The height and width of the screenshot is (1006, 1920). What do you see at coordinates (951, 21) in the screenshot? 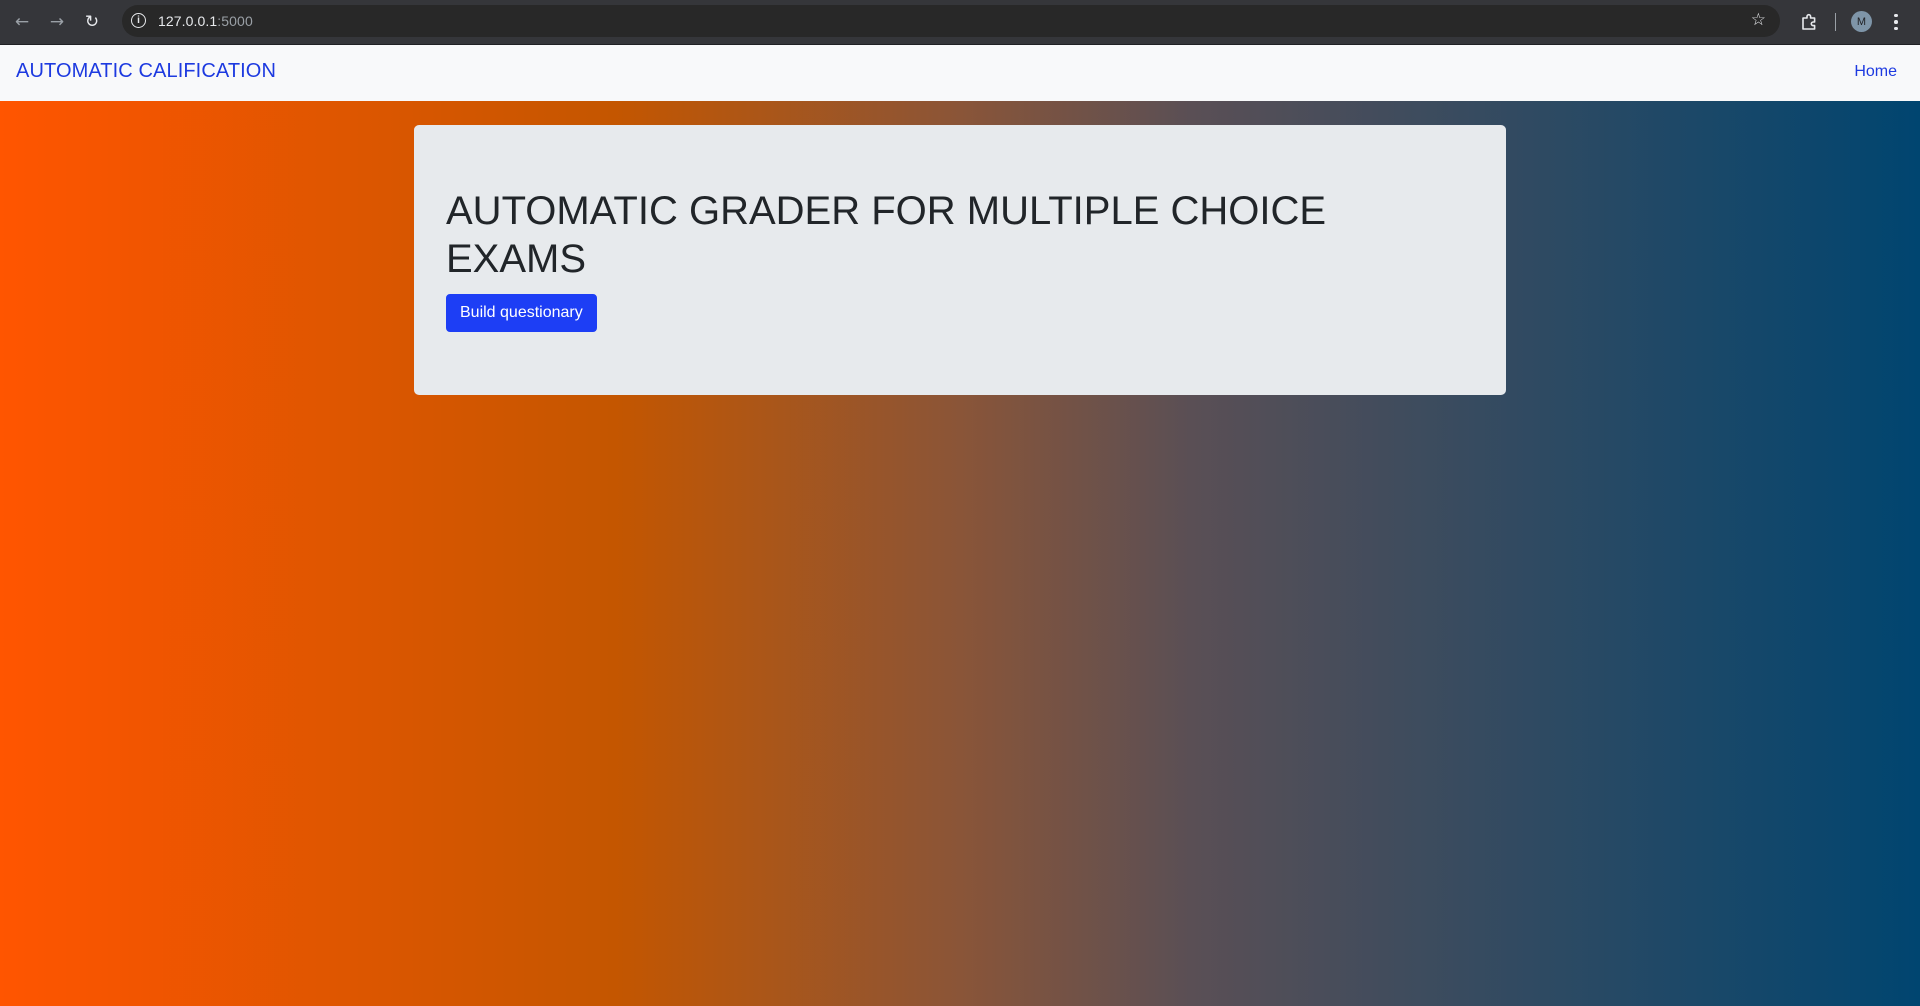
I see `address-bar: i 127.0.0.1:5000 ☆` at bounding box center [951, 21].